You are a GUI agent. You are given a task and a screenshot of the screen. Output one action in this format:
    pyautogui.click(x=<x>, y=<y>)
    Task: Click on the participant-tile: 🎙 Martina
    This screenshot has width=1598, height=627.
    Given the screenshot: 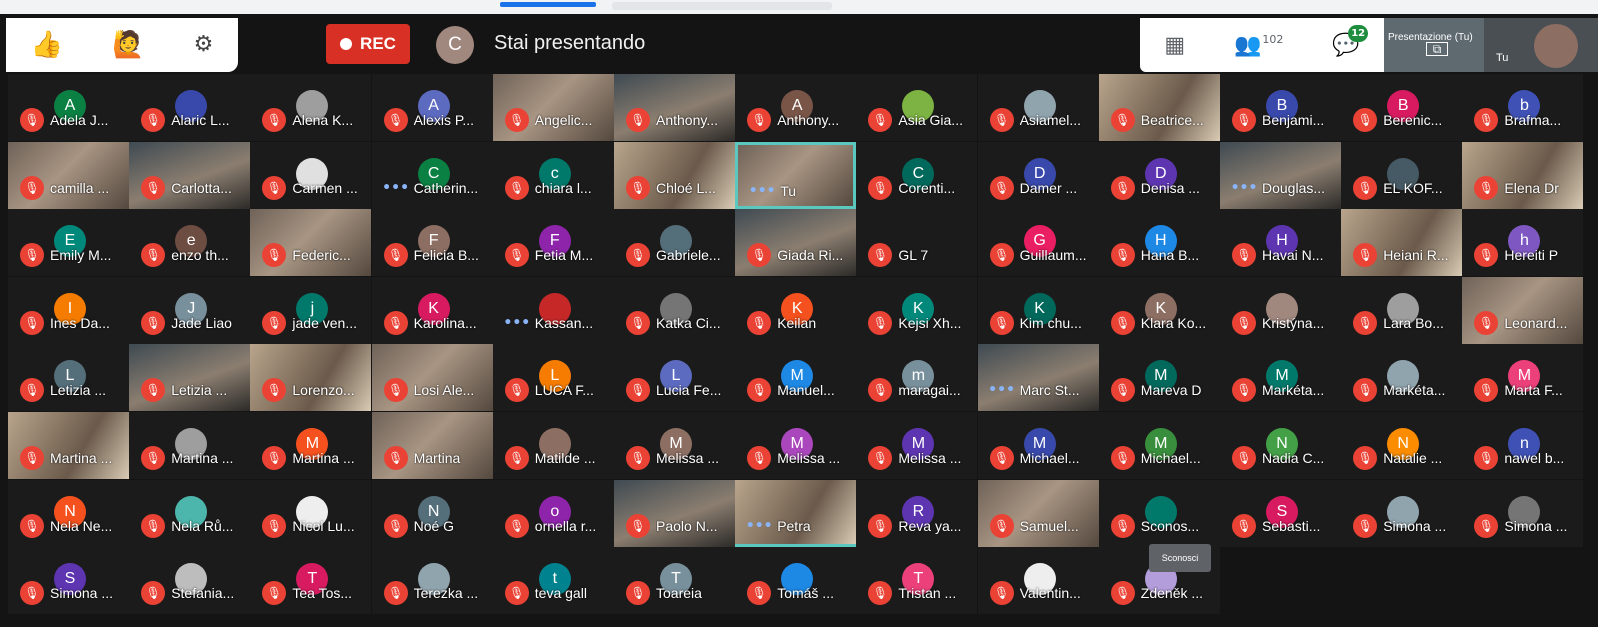 What is the action you would take?
    pyautogui.click(x=432, y=445)
    